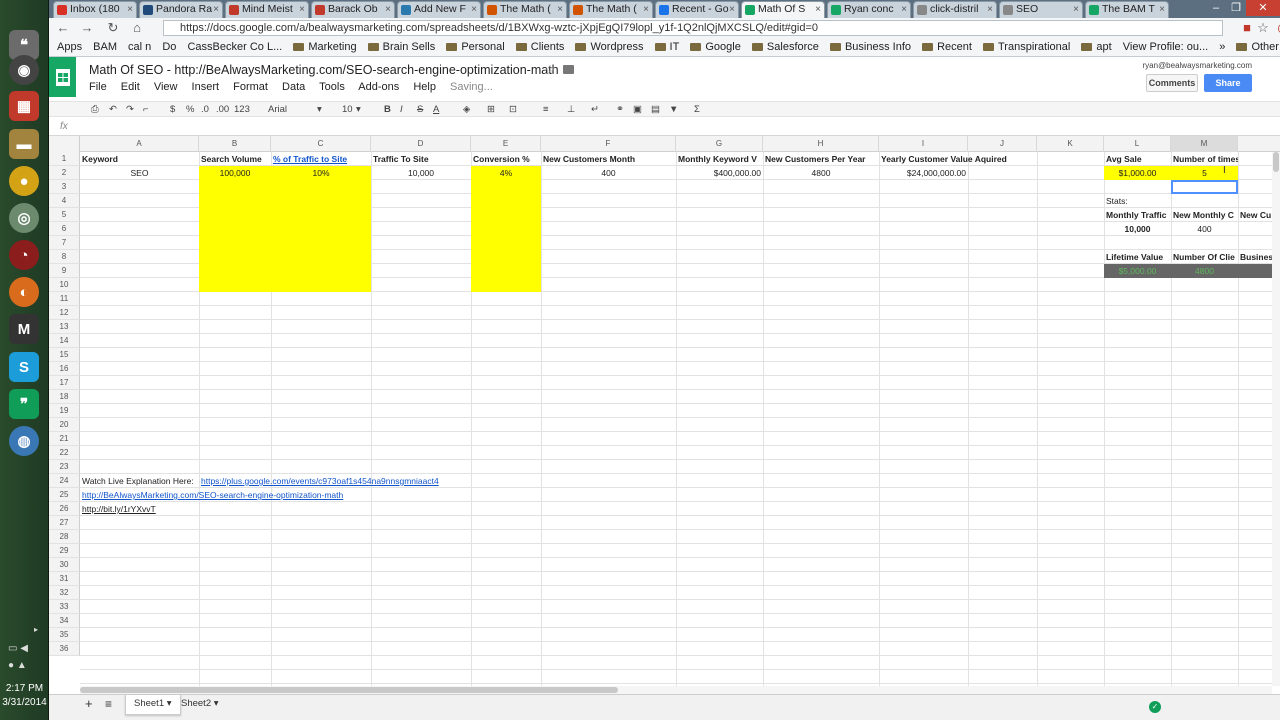  What do you see at coordinates (401, 47) in the screenshot?
I see `bookmark-folder: Brain Sells` at bounding box center [401, 47].